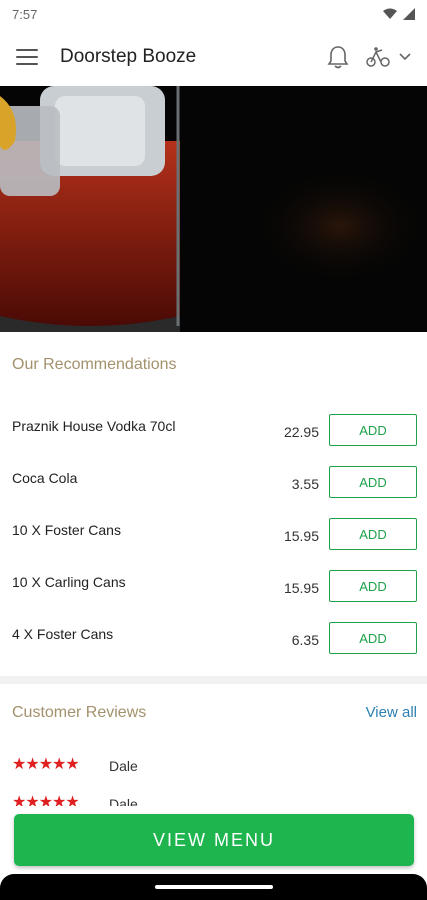 The image size is (427, 900). I want to click on bell-icon, so click(338, 57).